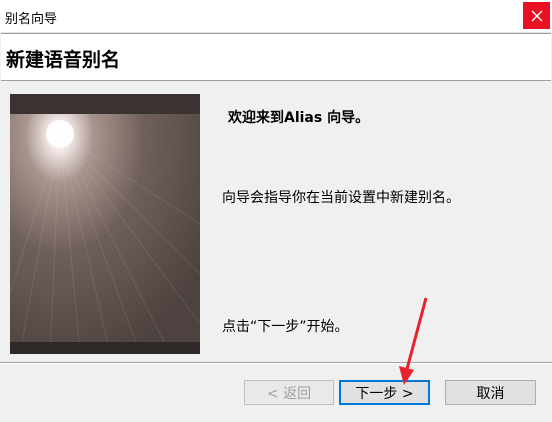 The image size is (552, 422). I want to click on footer-divider, so click(276, 363).